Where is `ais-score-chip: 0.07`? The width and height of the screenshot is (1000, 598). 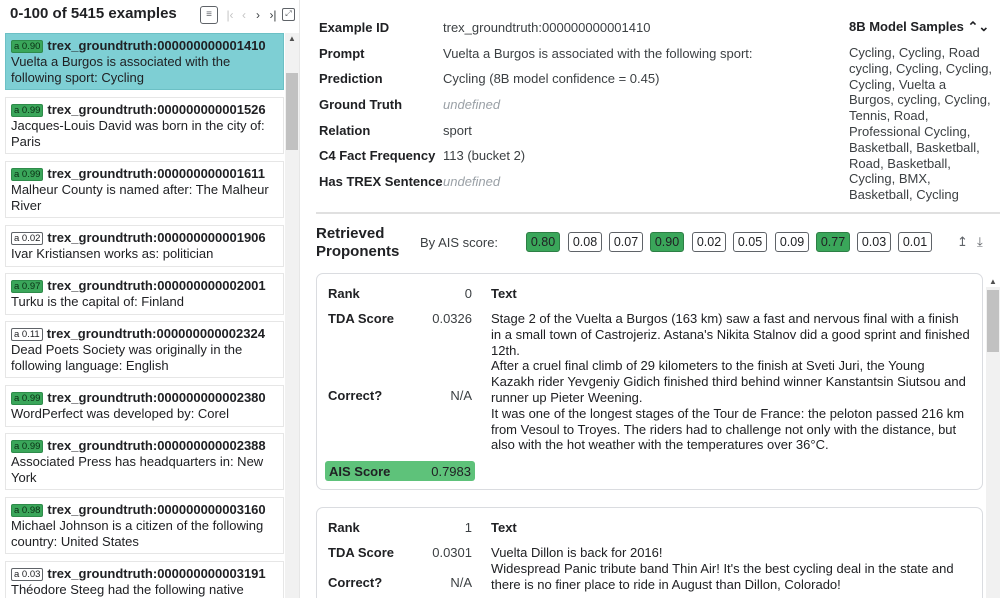
ais-score-chip: 0.07 is located at coordinates (626, 242).